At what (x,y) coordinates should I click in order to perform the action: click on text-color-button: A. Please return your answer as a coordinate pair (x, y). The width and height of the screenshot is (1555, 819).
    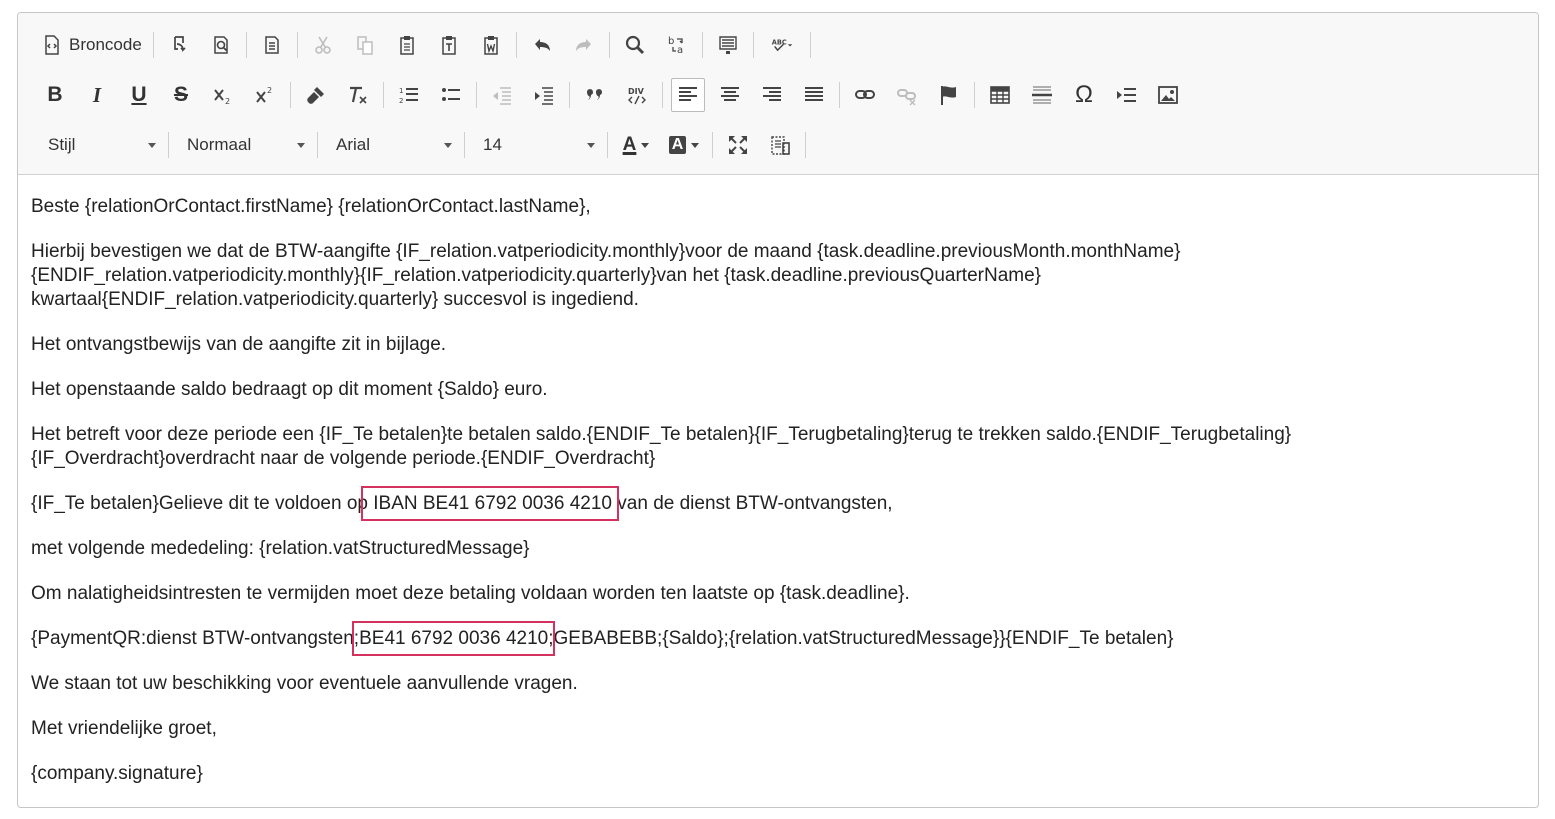
    Looking at the image, I should click on (636, 145).